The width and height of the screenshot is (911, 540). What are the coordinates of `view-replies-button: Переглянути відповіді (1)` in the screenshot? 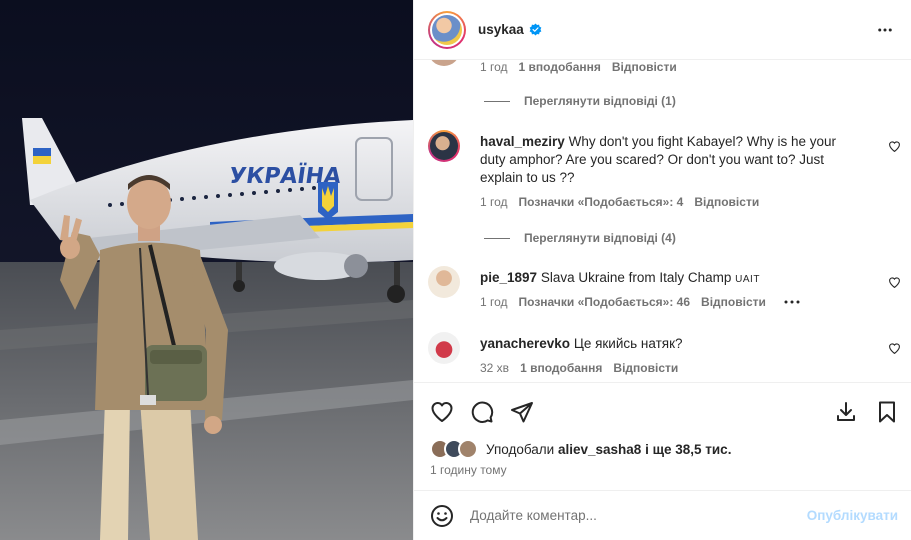 It's located at (580, 101).